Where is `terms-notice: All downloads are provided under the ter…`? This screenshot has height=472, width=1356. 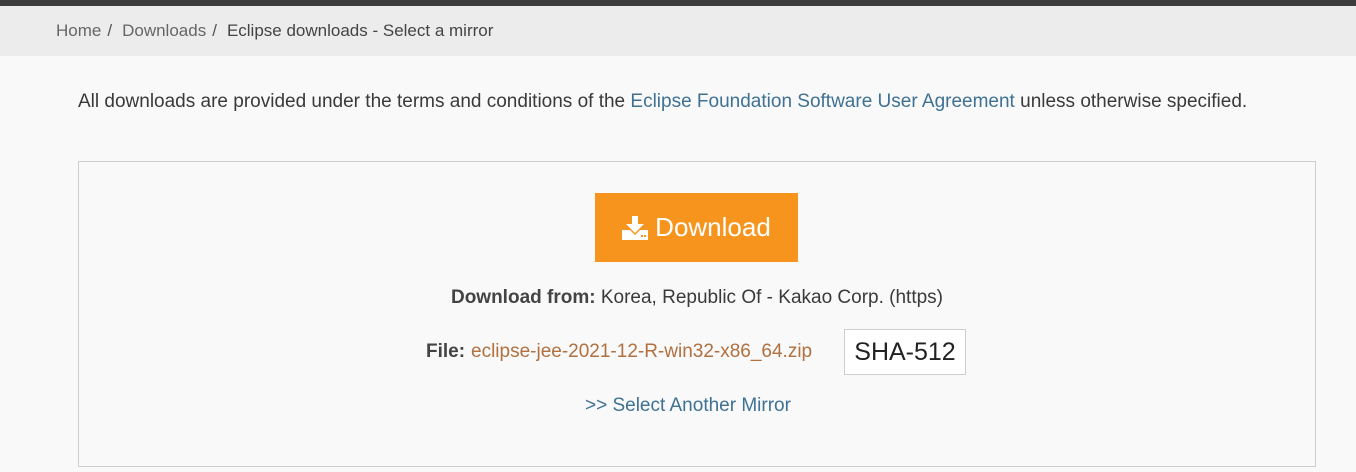
terms-notice: All downloads are provided under the ter… is located at coordinates (698, 101).